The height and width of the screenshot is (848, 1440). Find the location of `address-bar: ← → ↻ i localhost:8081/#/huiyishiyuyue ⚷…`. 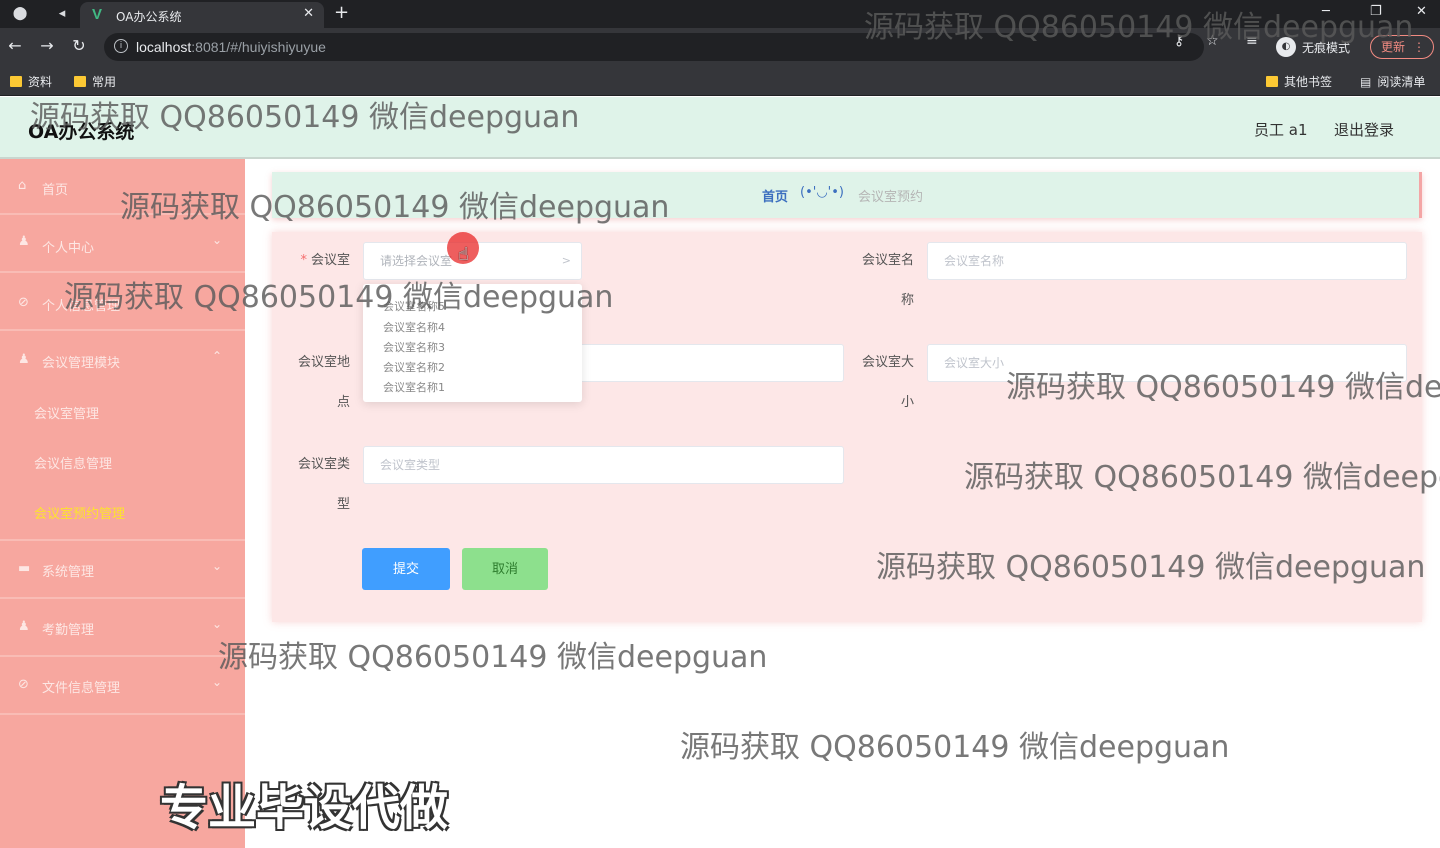

address-bar: ← → ↻ i localhost:8081/#/huiyishiyuyue ⚷… is located at coordinates (720, 47).